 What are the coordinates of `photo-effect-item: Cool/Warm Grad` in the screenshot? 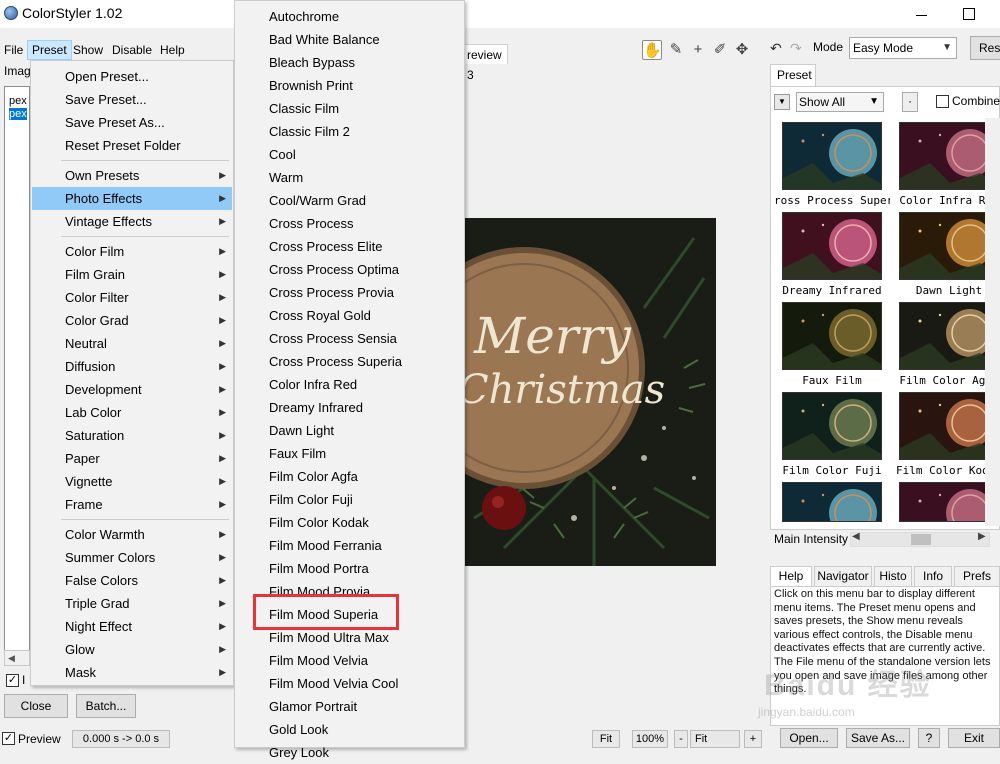 It's located at (349, 200).